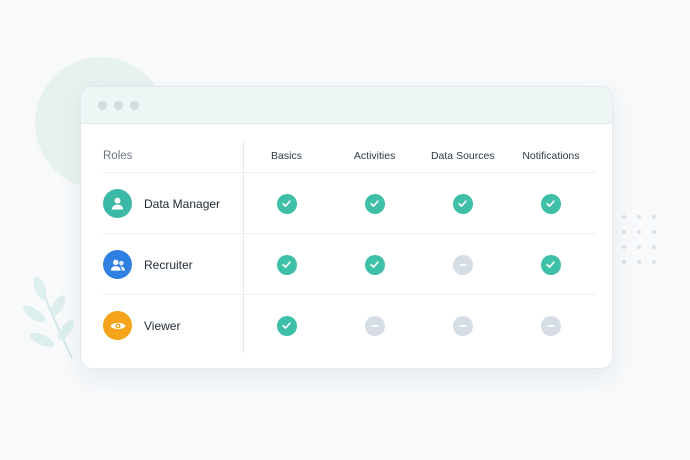 Image resolution: width=690 pixels, height=460 pixels. I want to click on roles-column-header: Roles, so click(118, 156).